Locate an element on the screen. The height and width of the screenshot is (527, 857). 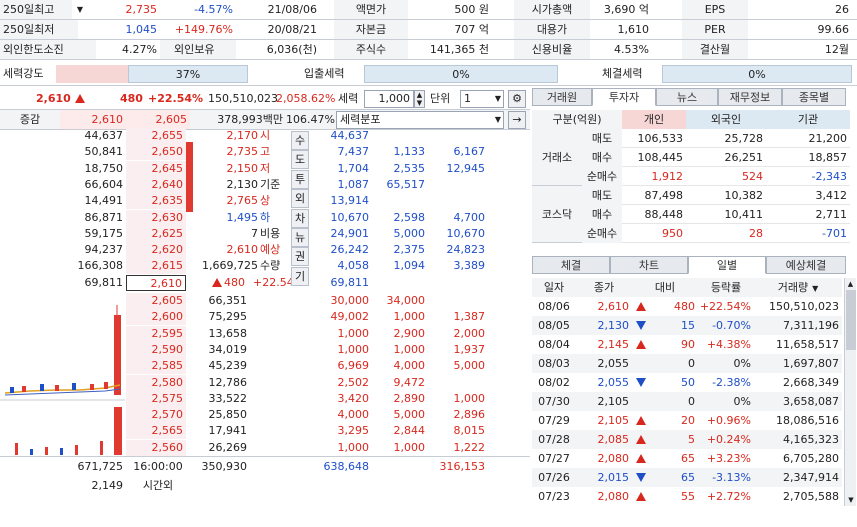
info-row: 2,150 저 is located at coordinates (241, 169).